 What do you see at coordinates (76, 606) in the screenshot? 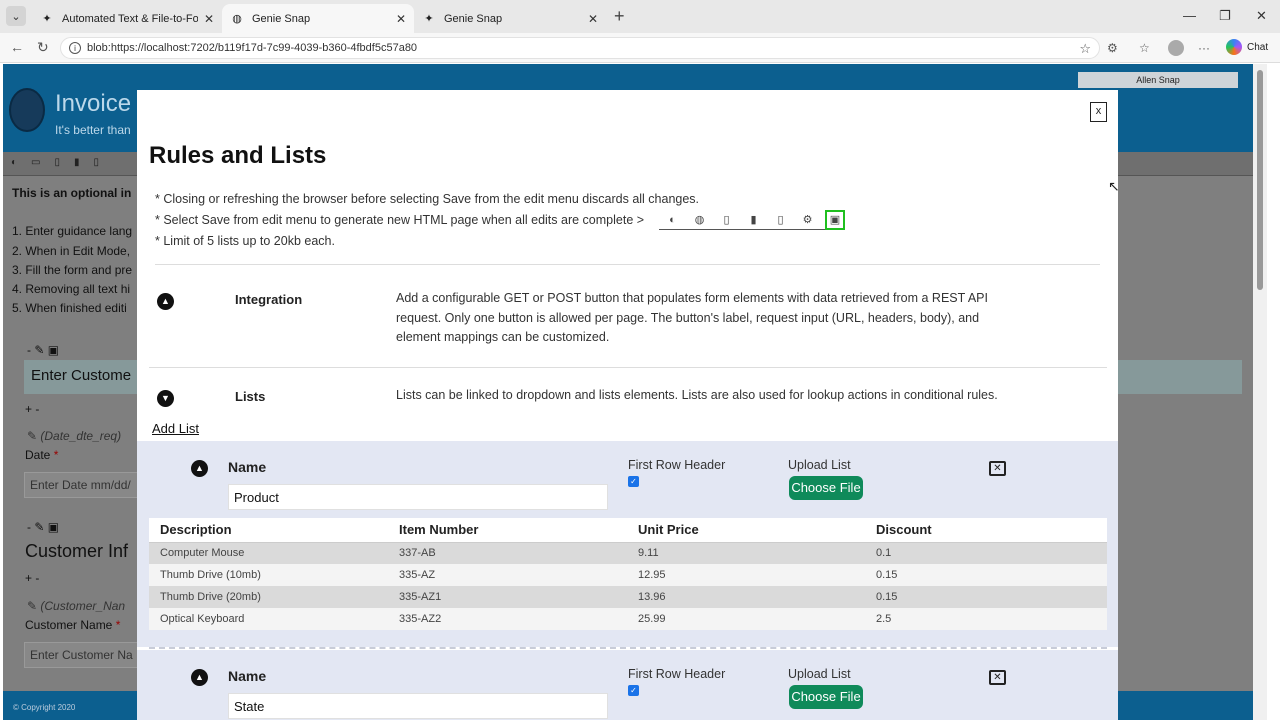
I see `customer-tag: ✎ (Customer_Nan` at bounding box center [76, 606].